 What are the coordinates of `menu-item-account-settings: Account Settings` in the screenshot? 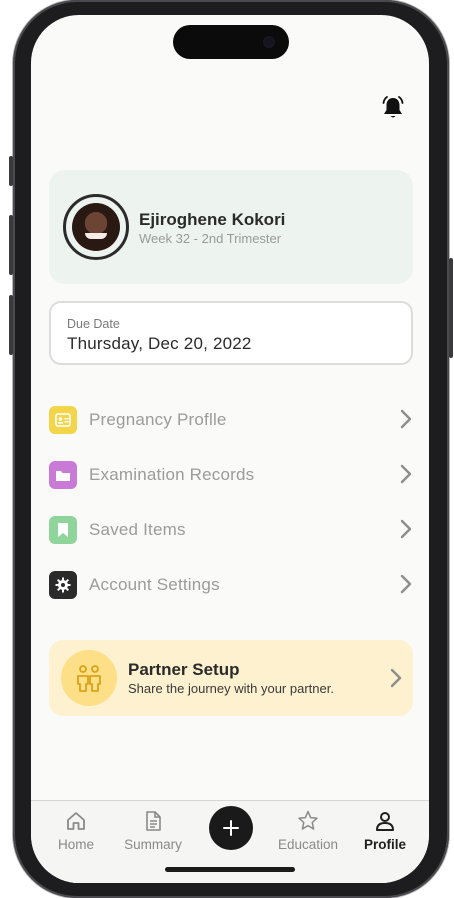 It's located at (231, 585).